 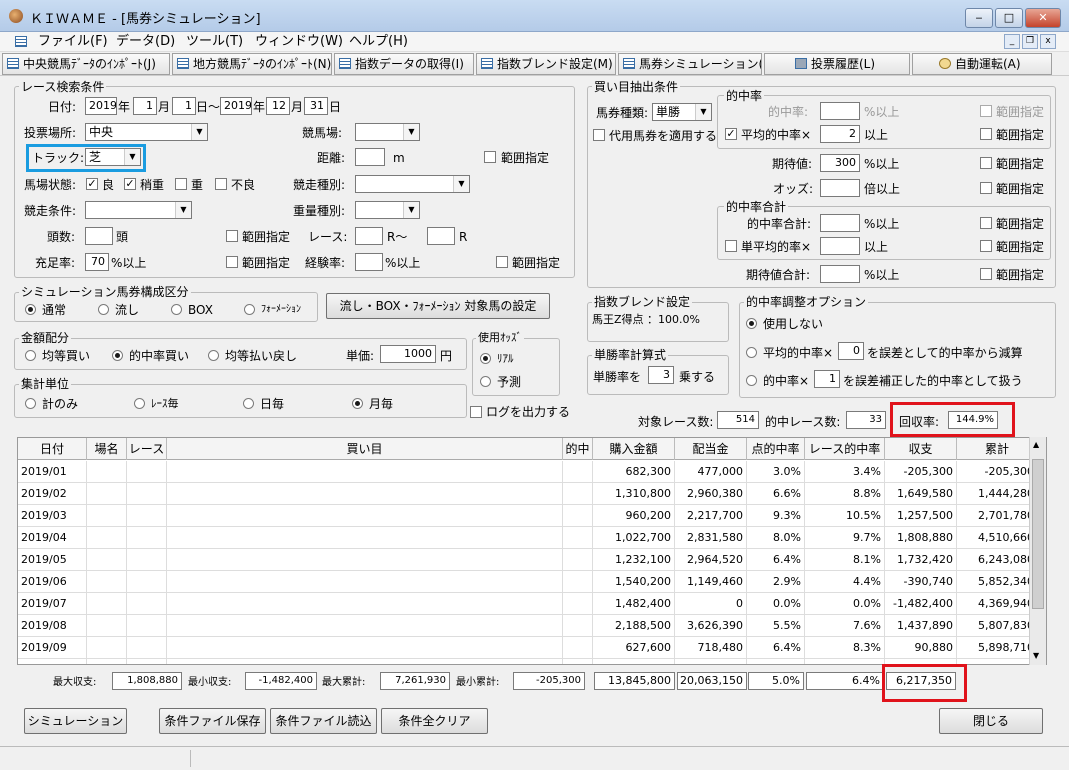 I want to click on count-range-checkbox, so click(x=232, y=236).